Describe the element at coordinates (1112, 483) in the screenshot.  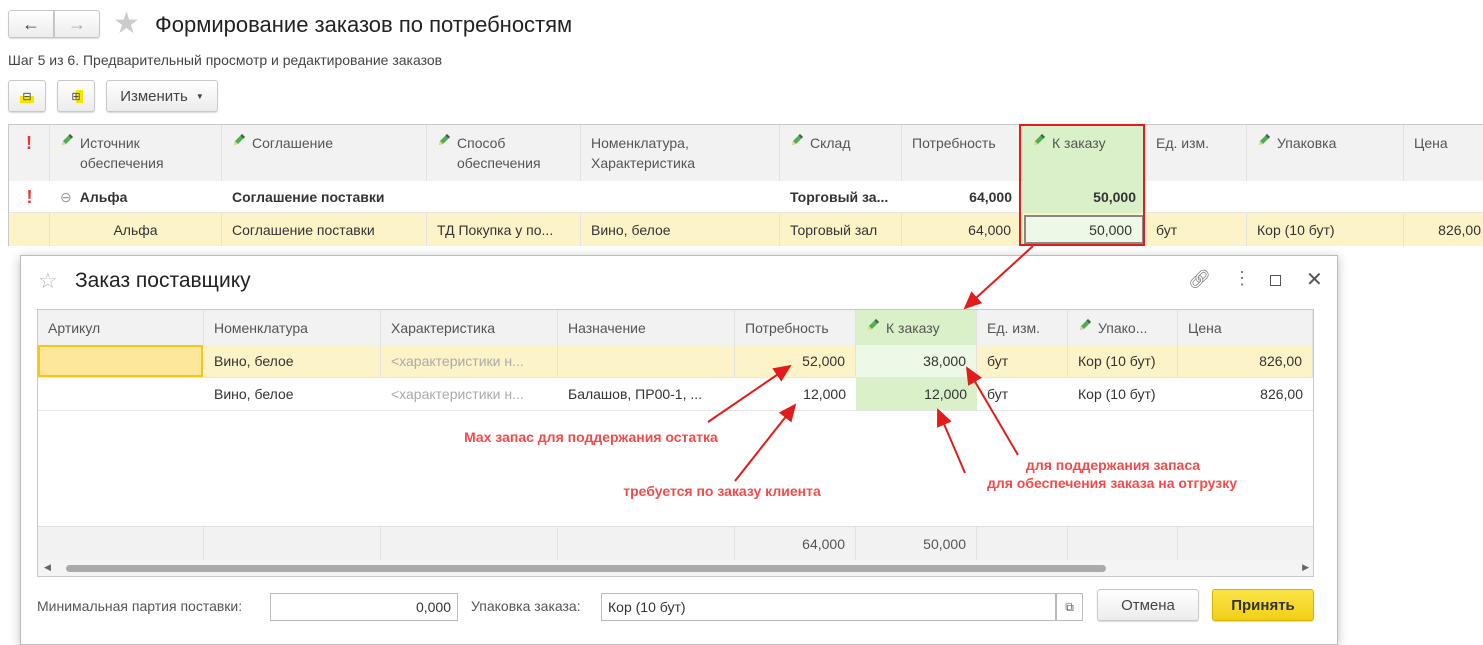
I see `annotation-shipment: для обеспечения заказа на отгрузку` at that location.